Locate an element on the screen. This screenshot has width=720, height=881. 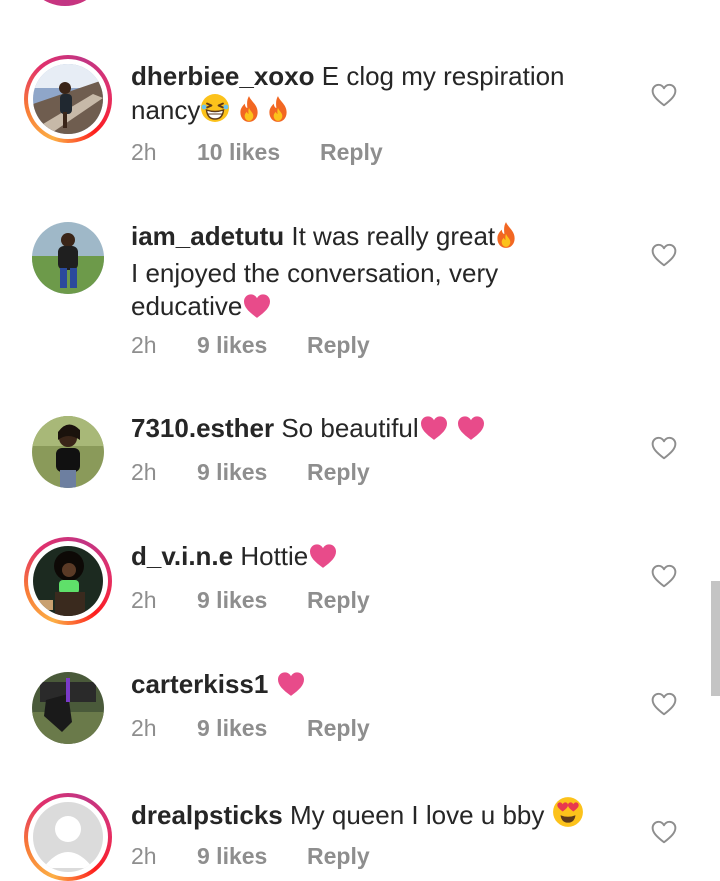
default-avatar-icon is located at coordinates (68, 837).